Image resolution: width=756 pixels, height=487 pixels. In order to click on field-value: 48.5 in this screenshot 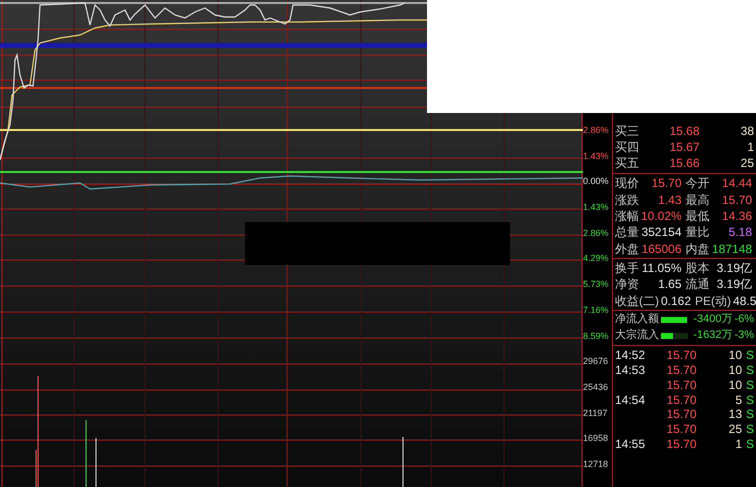, I will do `click(744, 300)`.